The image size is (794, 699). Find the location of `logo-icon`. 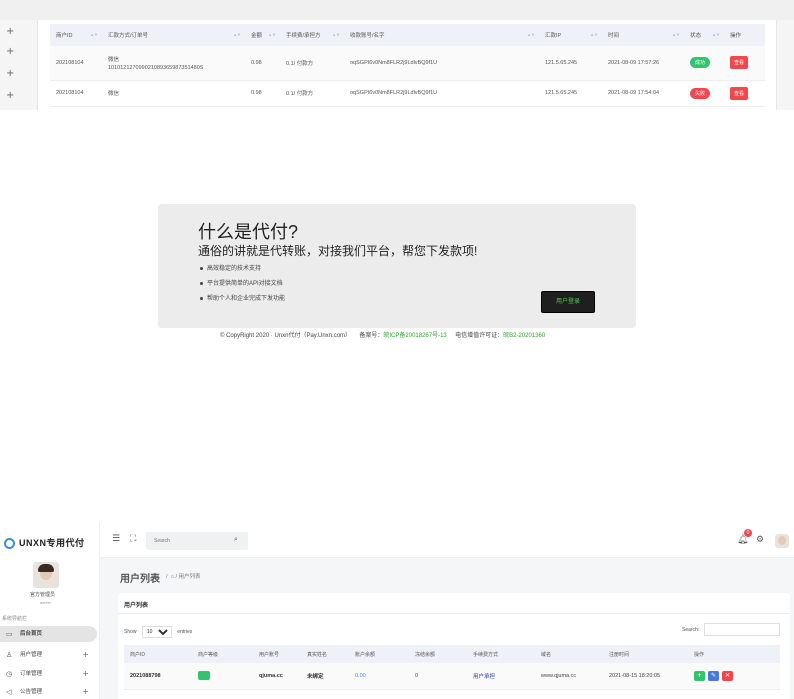

logo-icon is located at coordinates (9, 544).